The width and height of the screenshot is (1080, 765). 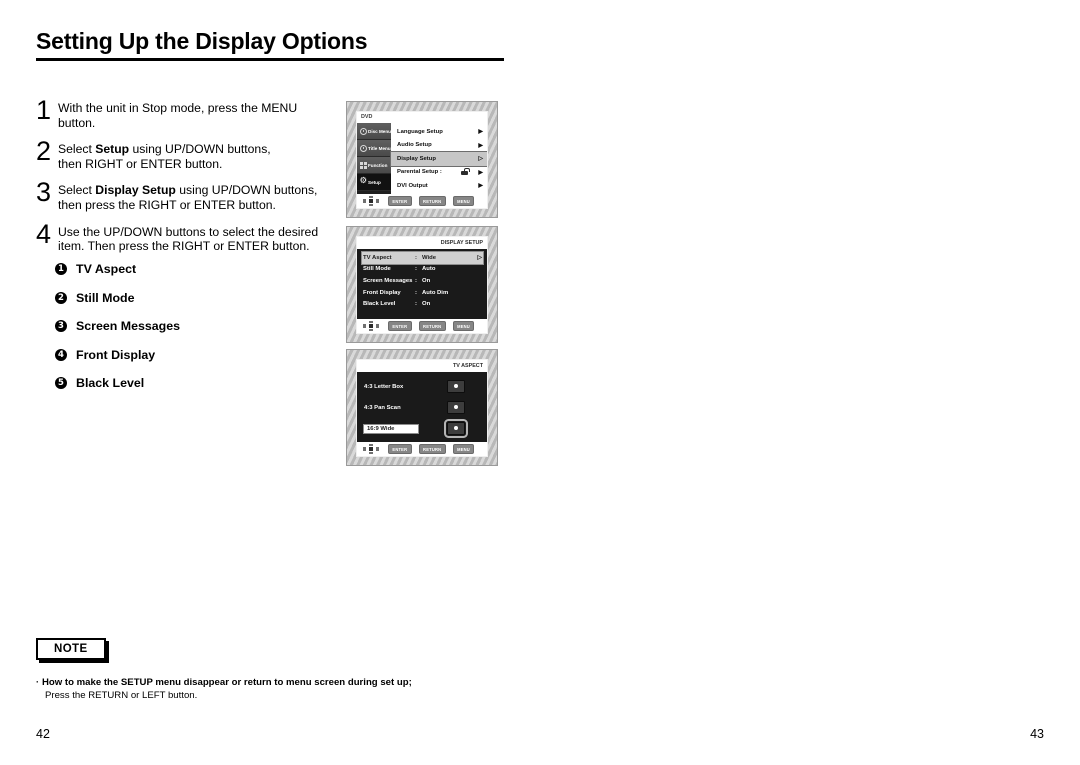 I want to click on step-3-line-1-post: using UP/DOWN buttons,, so click(x=246, y=190).